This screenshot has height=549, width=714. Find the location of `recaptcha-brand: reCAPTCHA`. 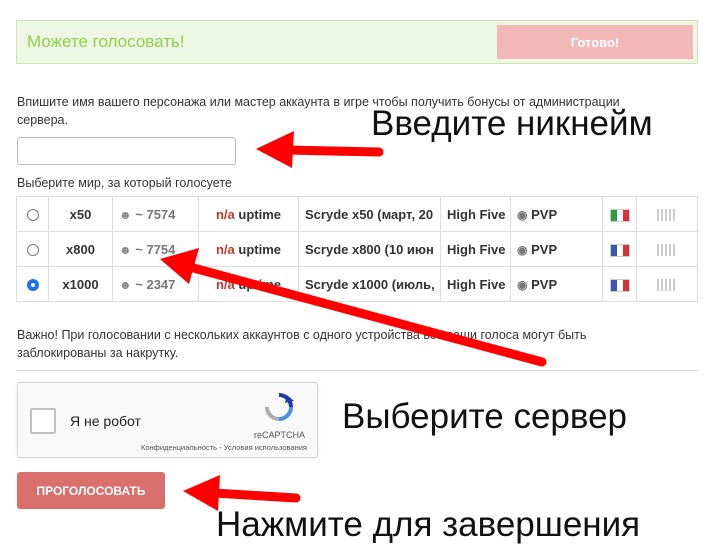

recaptcha-brand: reCAPTCHA is located at coordinates (279, 435).